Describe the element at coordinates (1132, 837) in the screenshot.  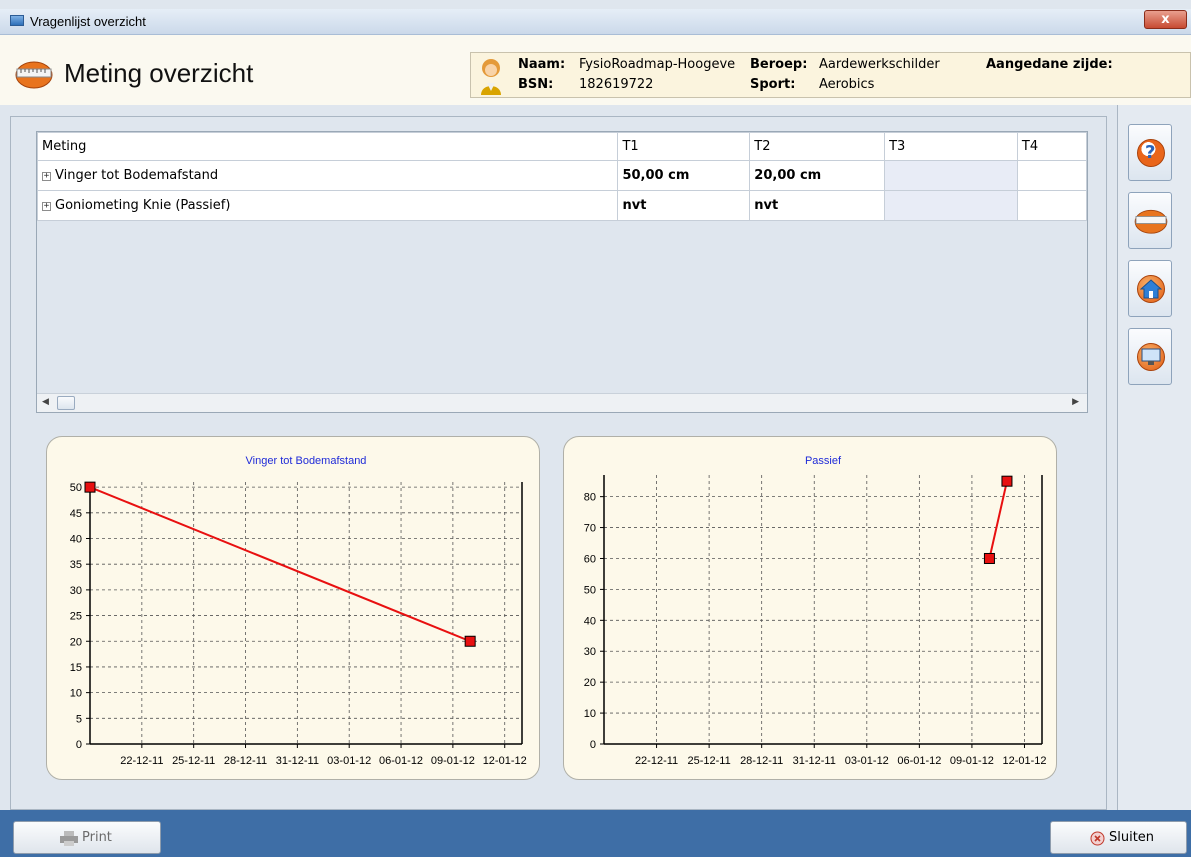
I see `sluiten-label: Sluiten` at that location.